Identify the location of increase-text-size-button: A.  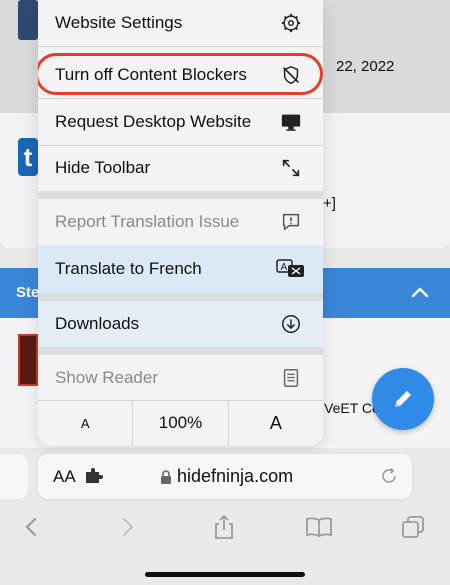
(275, 423).